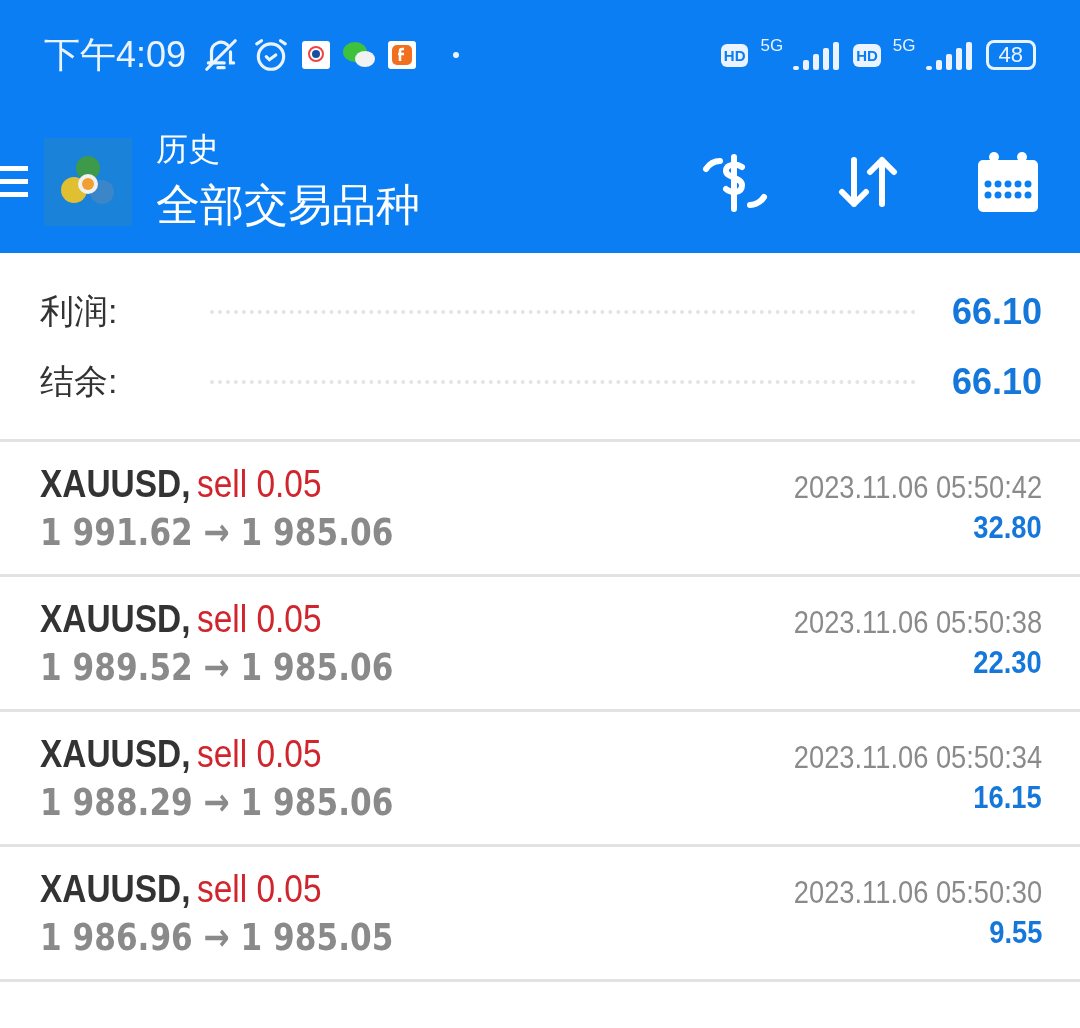 The width and height of the screenshot is (1080, 1028). I want to click on deal-prices: 1 986.96 → 1 985.05, so click(217, 936).